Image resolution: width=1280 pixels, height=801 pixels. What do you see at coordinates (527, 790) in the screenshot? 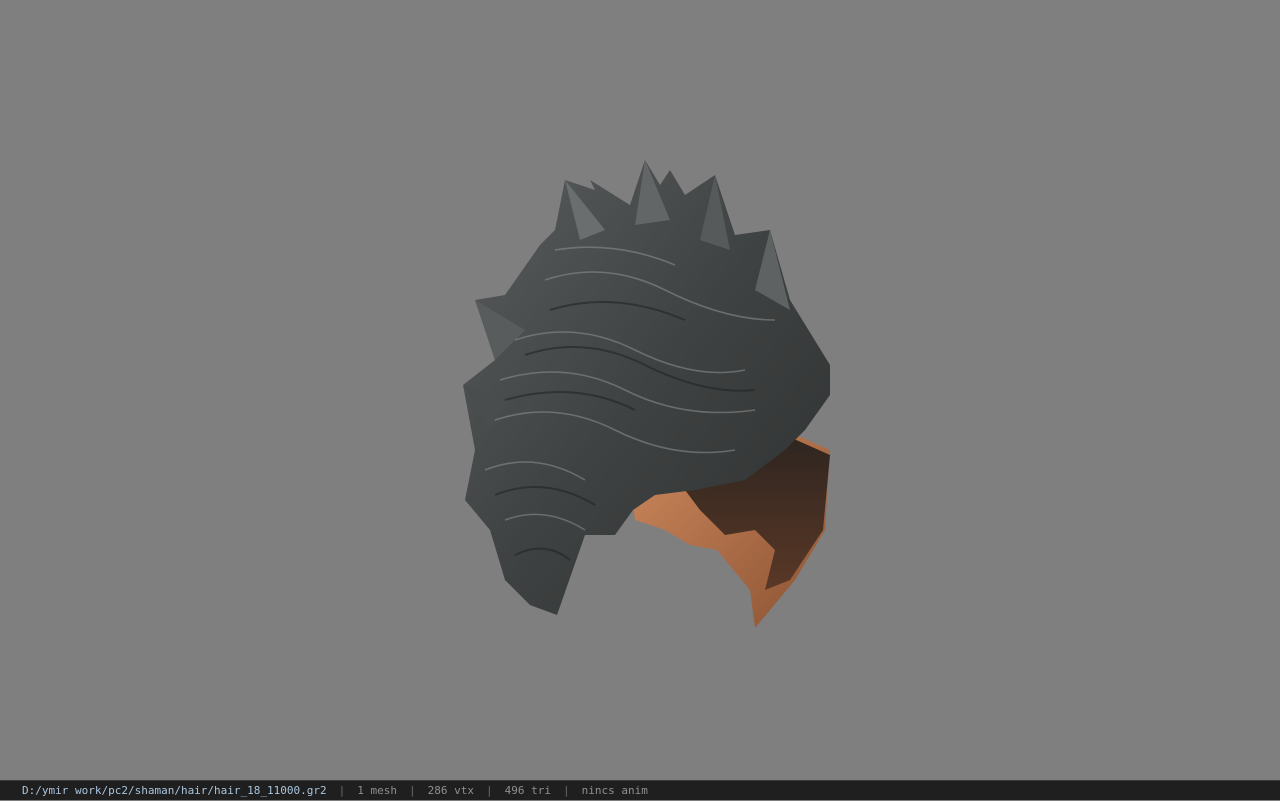
I see `triangle-count: 496 tri` at bounding box center [527, 790].